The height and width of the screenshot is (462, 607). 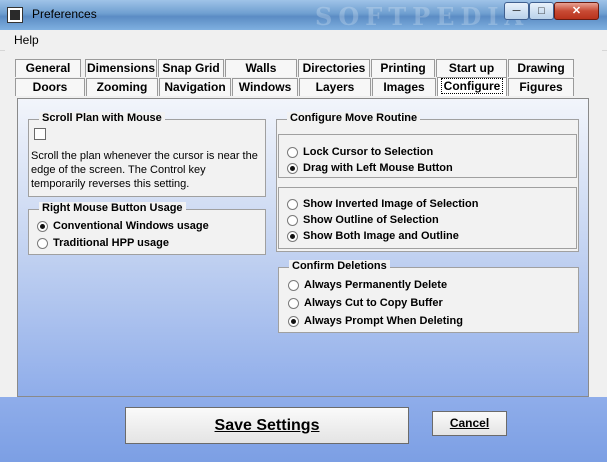 I want to click on close-button: ✕, so click(x=576, y=11).